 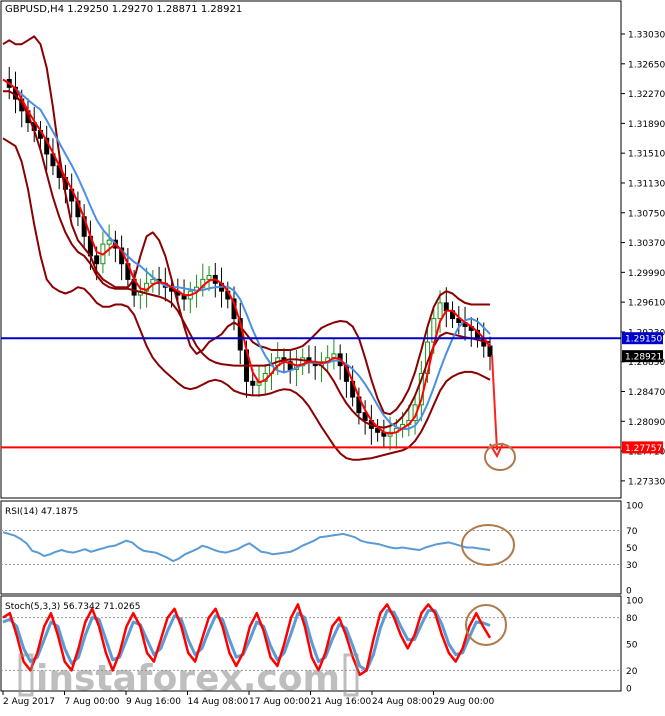 I want to click on watermark: instaforex.com, so click(x=188, y=676).